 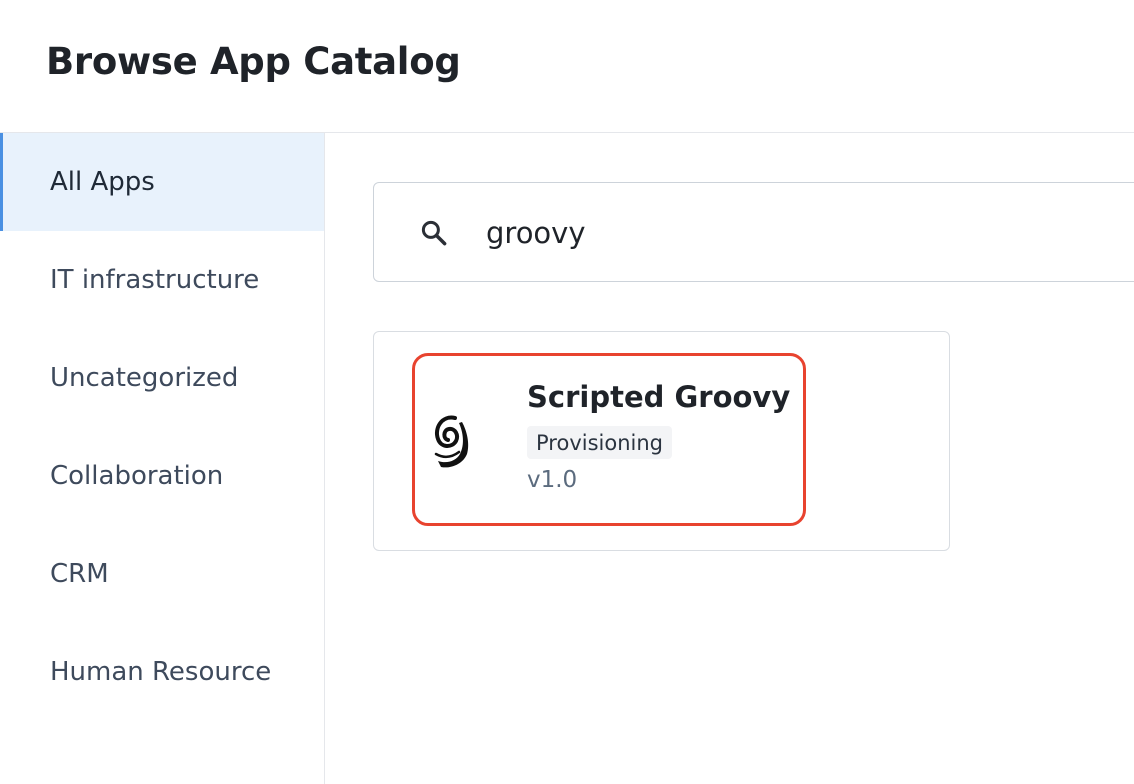 I want to click on sidebar-item-it-infrastructure: IT infrastructure, so click(x=162, y=280).